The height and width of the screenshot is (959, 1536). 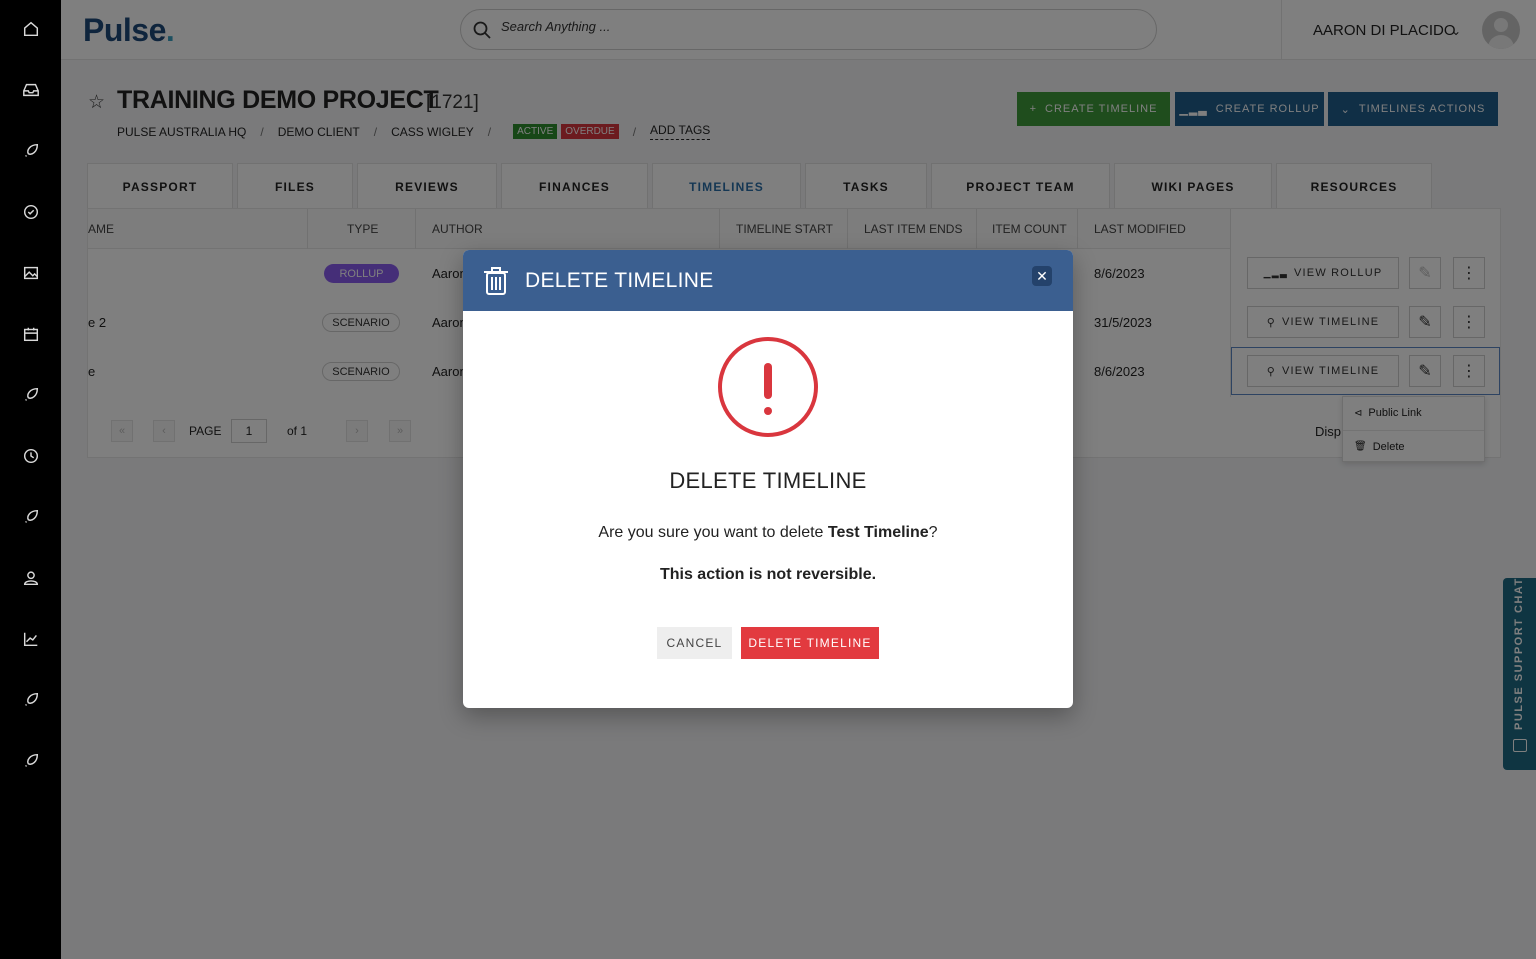 What do you see at coordinates (31, 212) in the screenshot?
I see `check-circle-icon` at bounding box center [31, 212].